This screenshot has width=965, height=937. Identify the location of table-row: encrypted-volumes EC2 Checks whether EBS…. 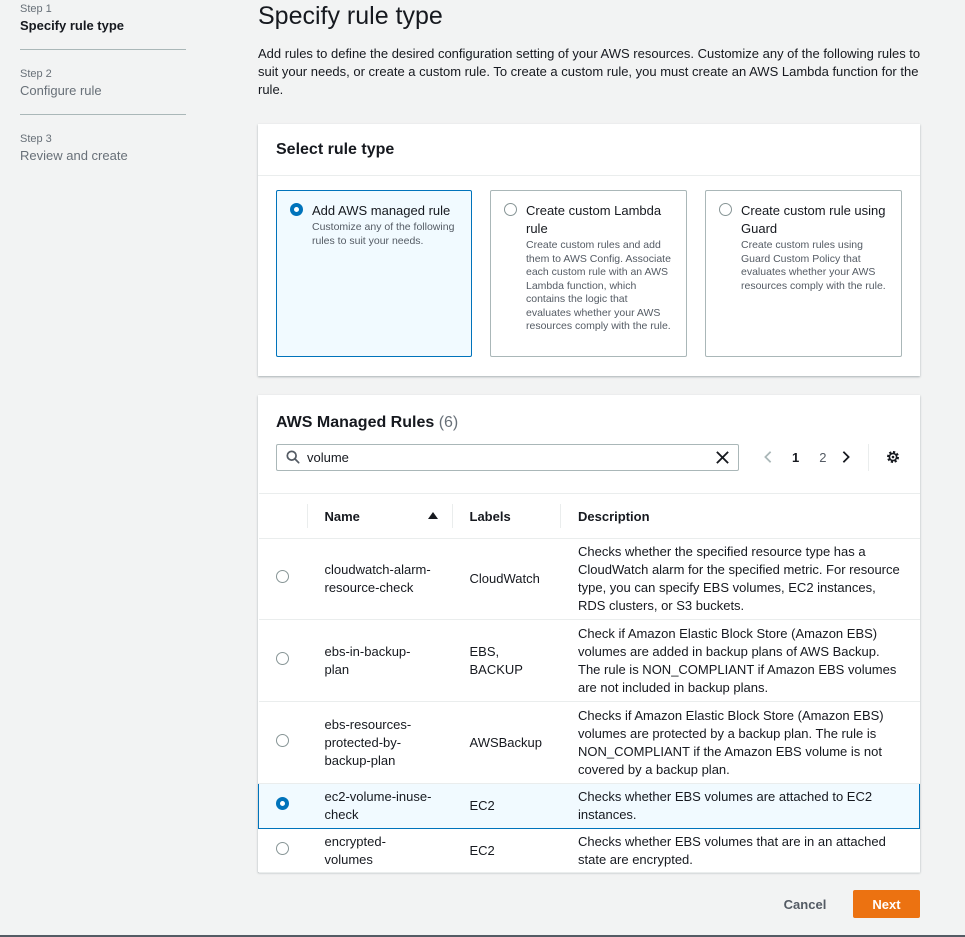
(589, 850).